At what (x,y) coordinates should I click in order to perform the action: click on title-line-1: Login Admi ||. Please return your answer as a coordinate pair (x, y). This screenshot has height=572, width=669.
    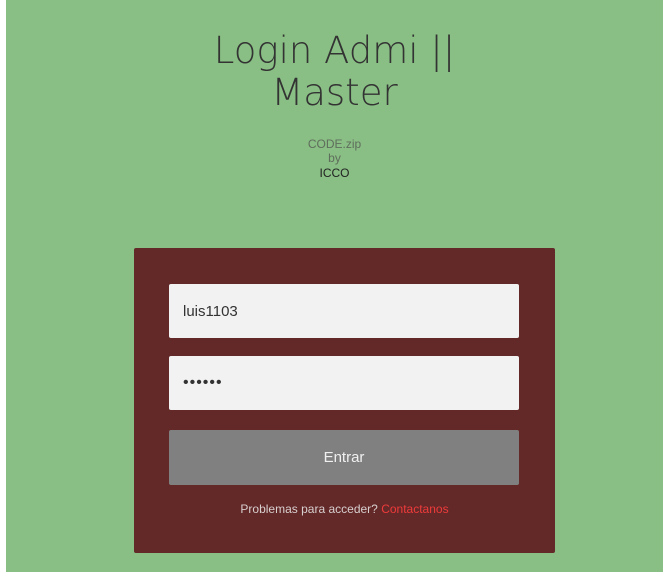
    Looking at the image, I should click on (334, 50).